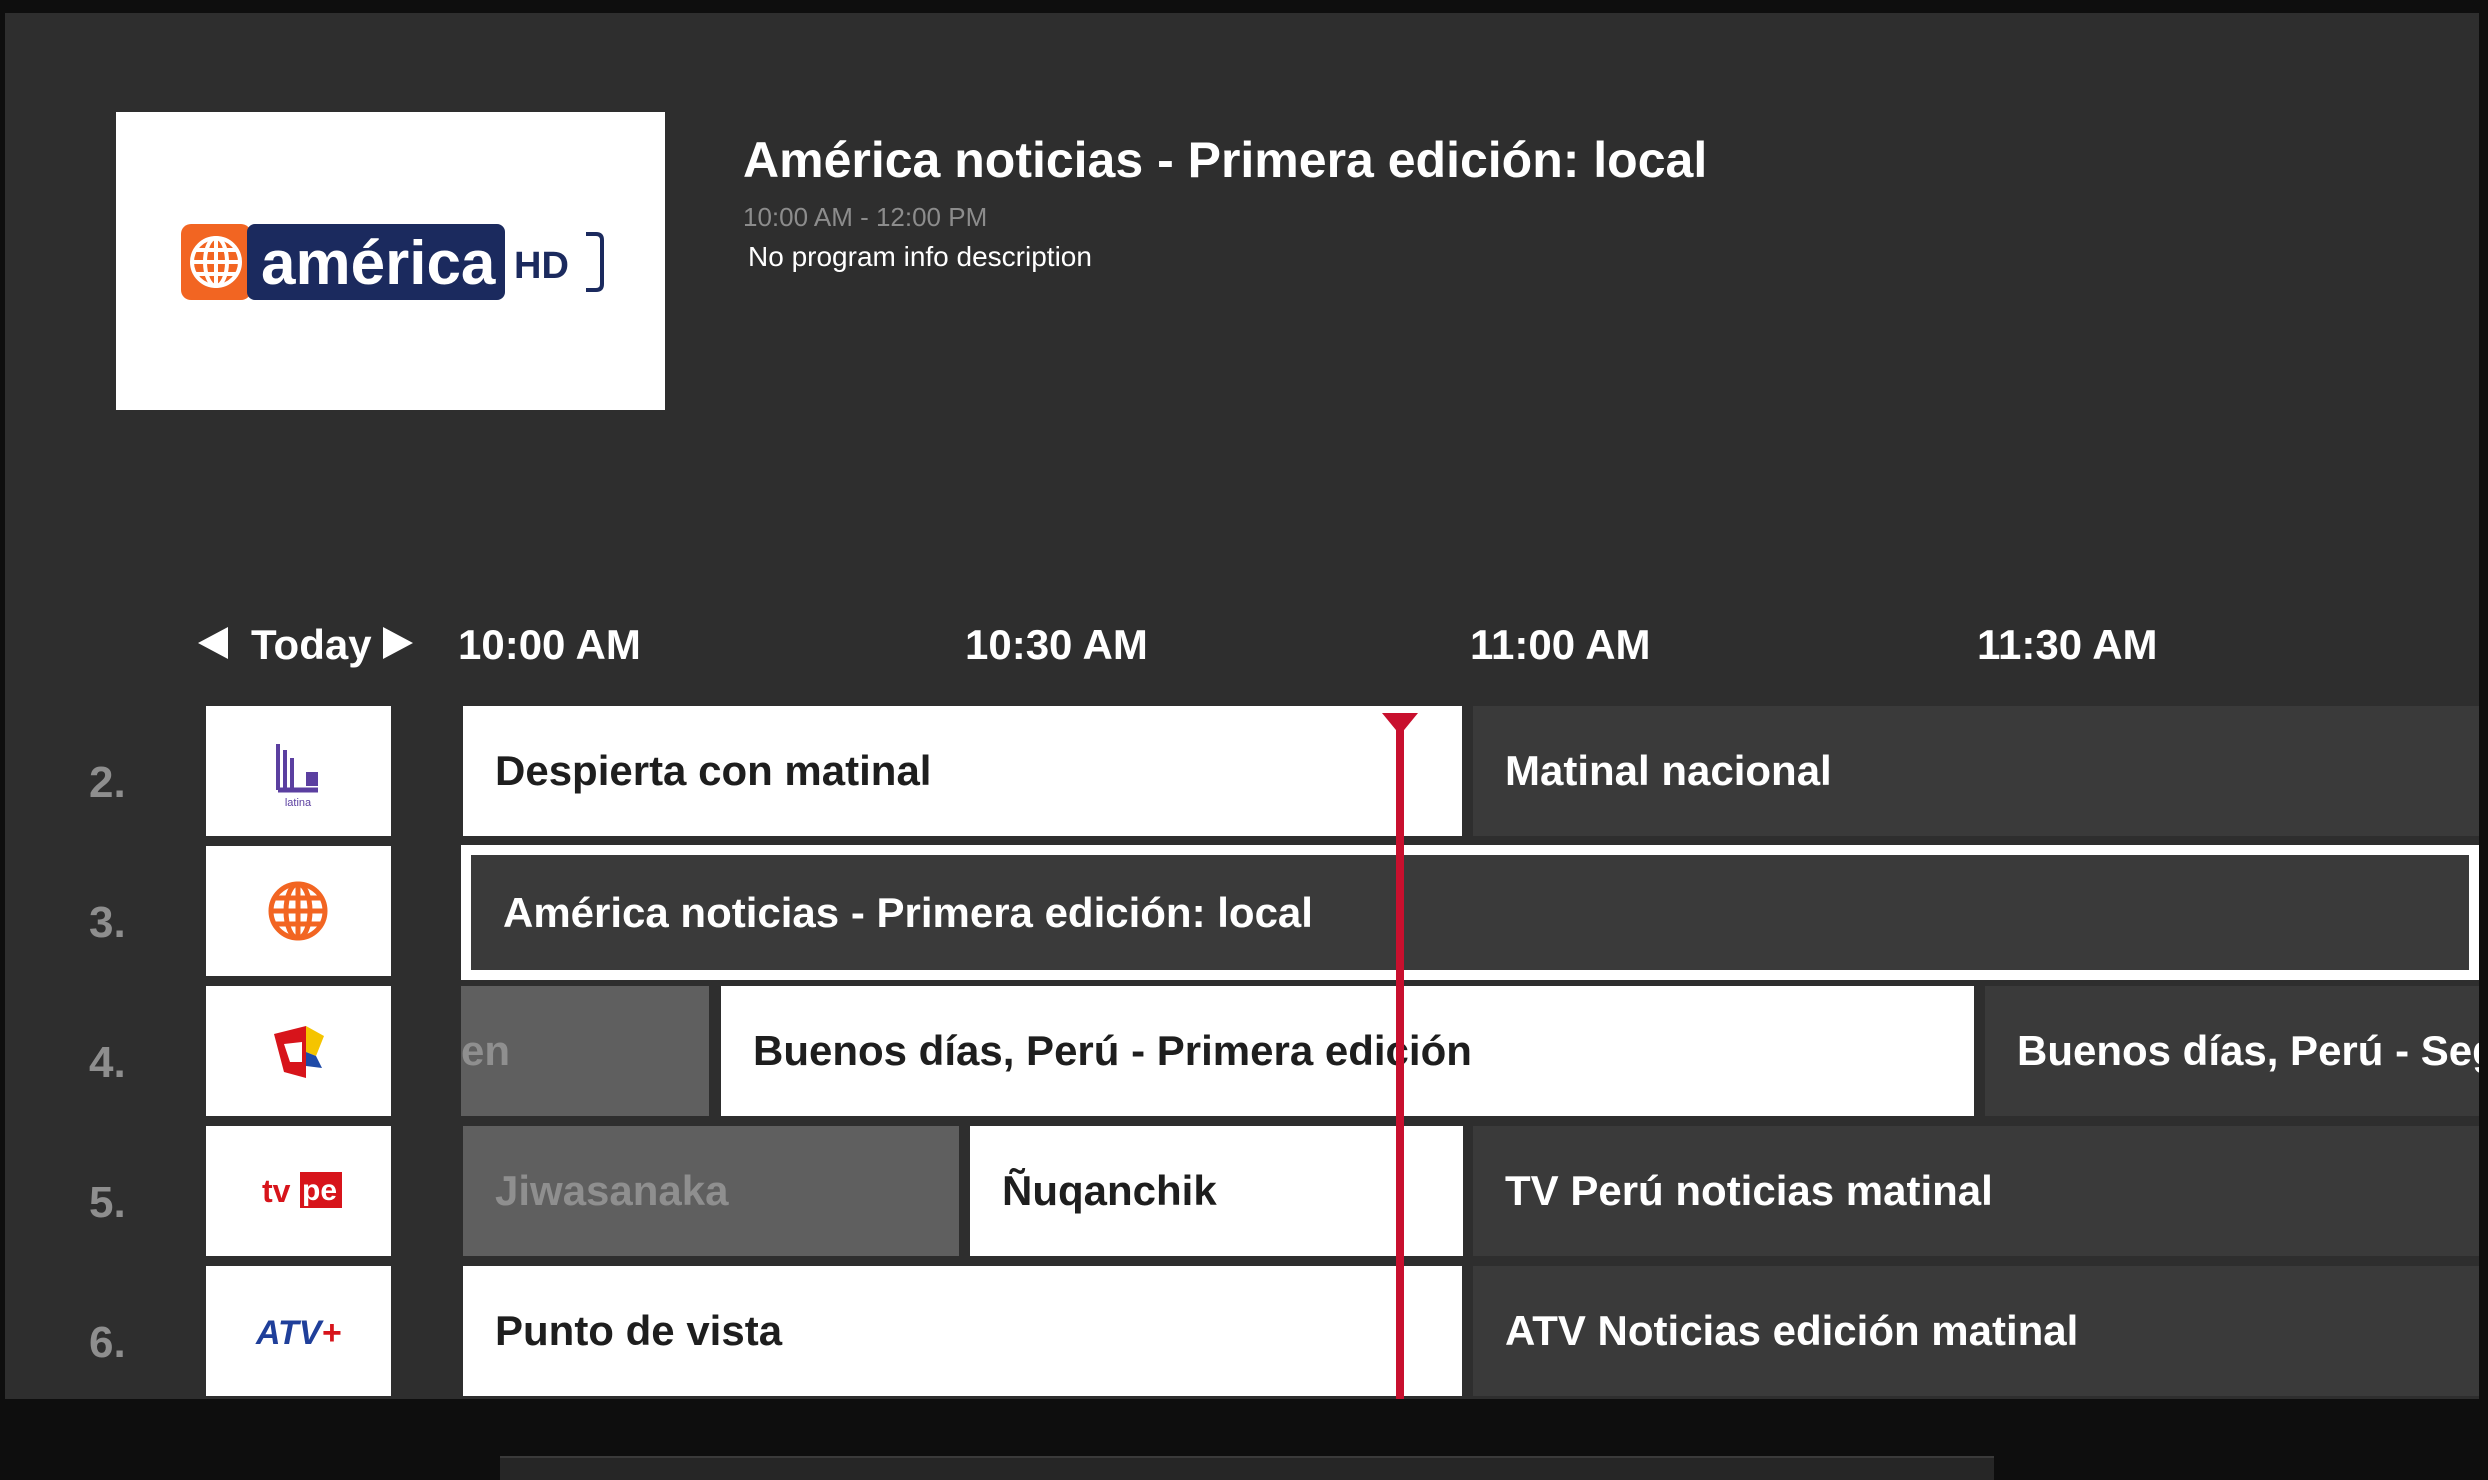 The height and width of the screenshot is (1480, 2488). I want to click on bottom-scrollbar, so click(1247, 1468).